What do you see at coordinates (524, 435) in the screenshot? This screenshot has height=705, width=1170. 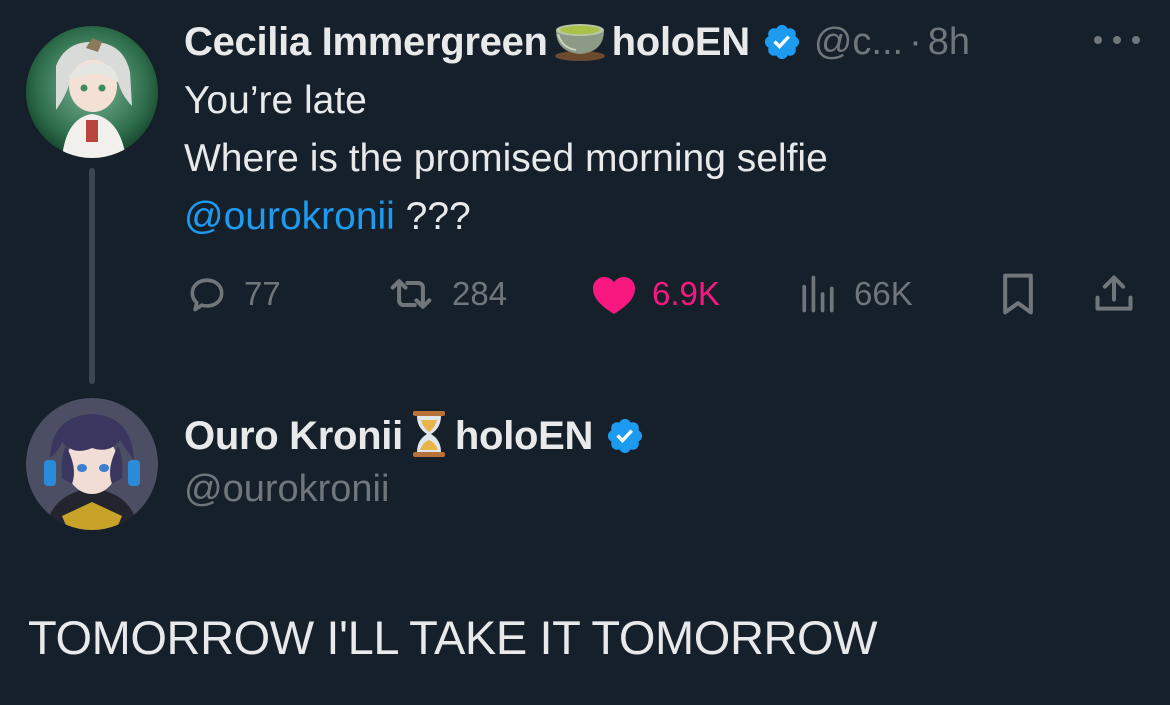 I see `reply-author-affiliation: holoEN` at bounding box center [524, 435].